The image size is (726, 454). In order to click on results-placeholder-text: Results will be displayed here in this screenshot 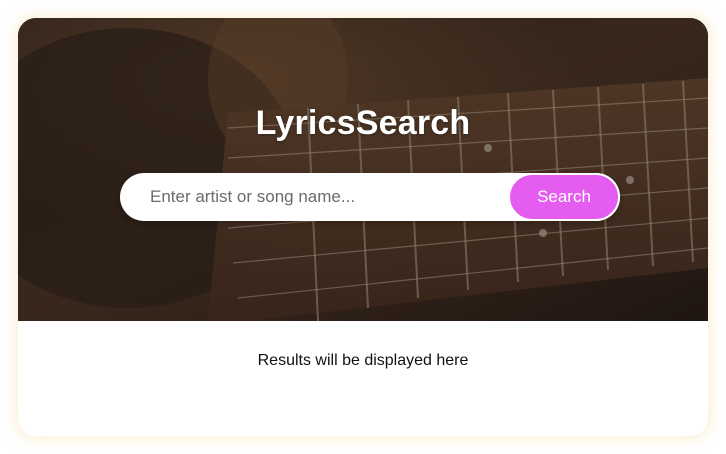, I will do `click(363, 360)`.